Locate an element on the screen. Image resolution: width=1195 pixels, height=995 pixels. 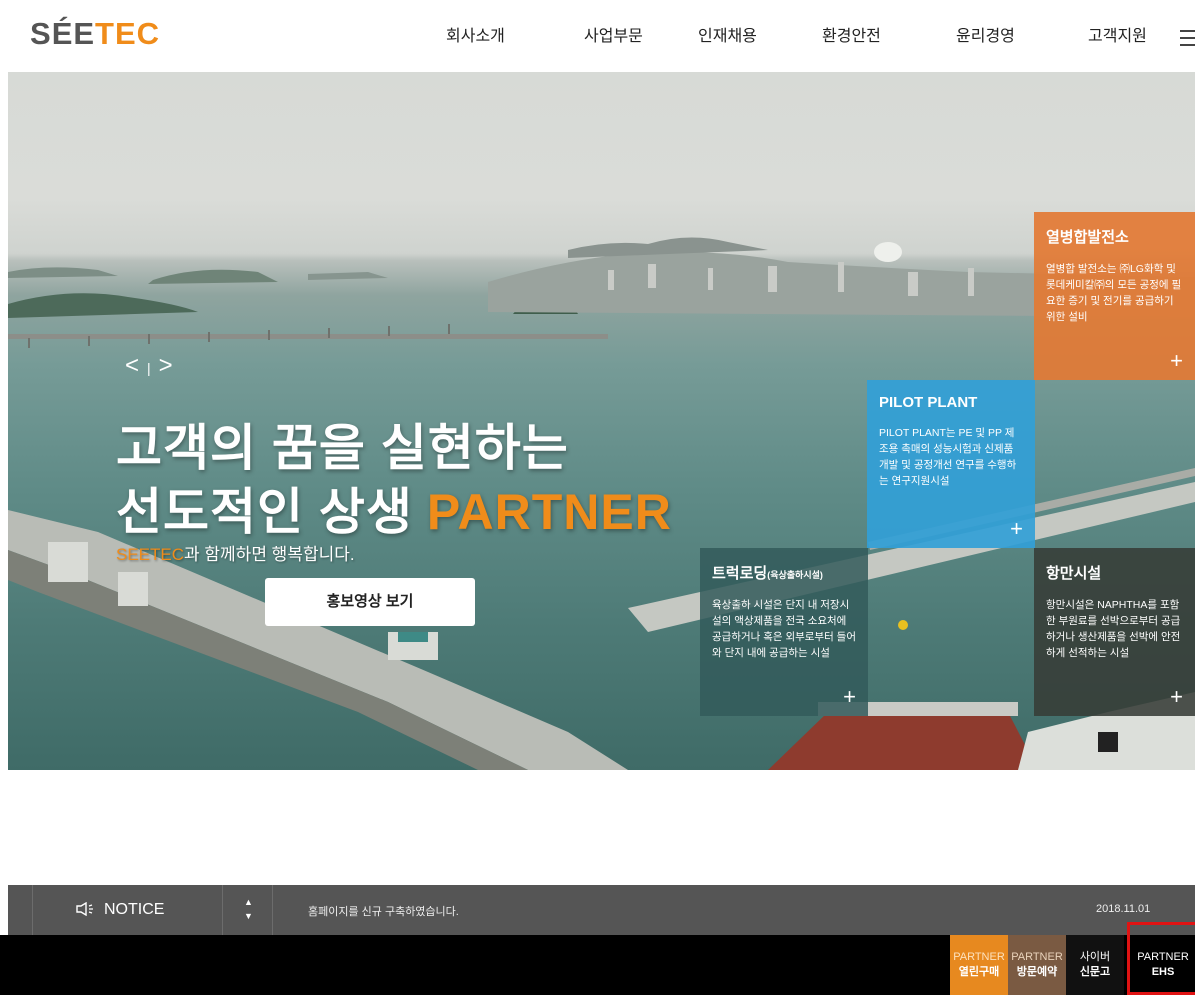
partner-visit-reservation-button: PARTNER 방문예약 is located at coordinates (1037, 965).